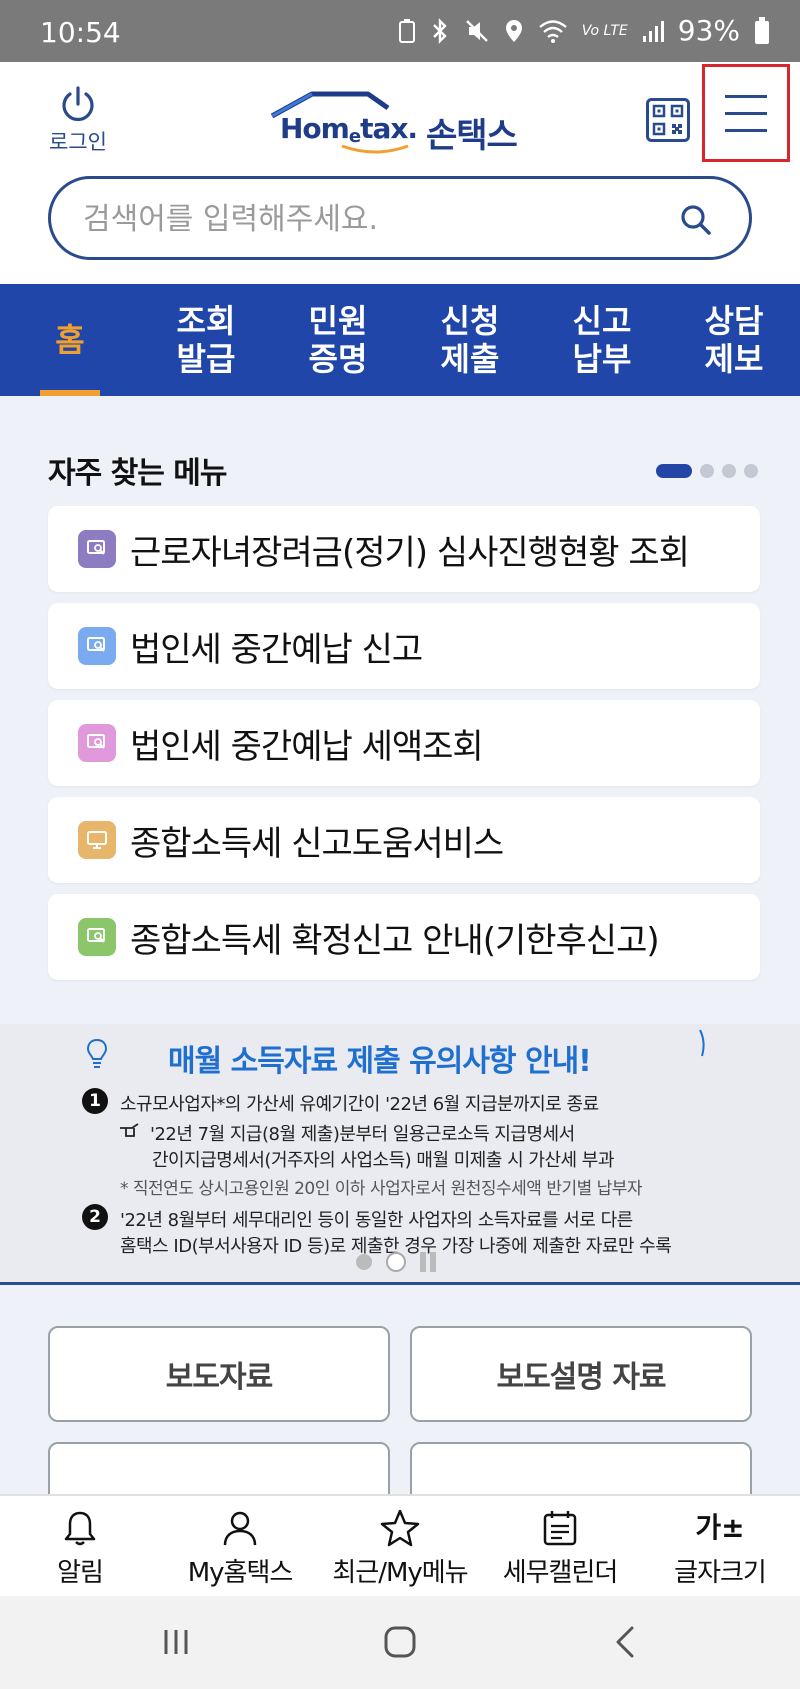  Describe the element at coordinates (95, 1217) in the screenshot. I see `banner-number-2: 2` at that location.